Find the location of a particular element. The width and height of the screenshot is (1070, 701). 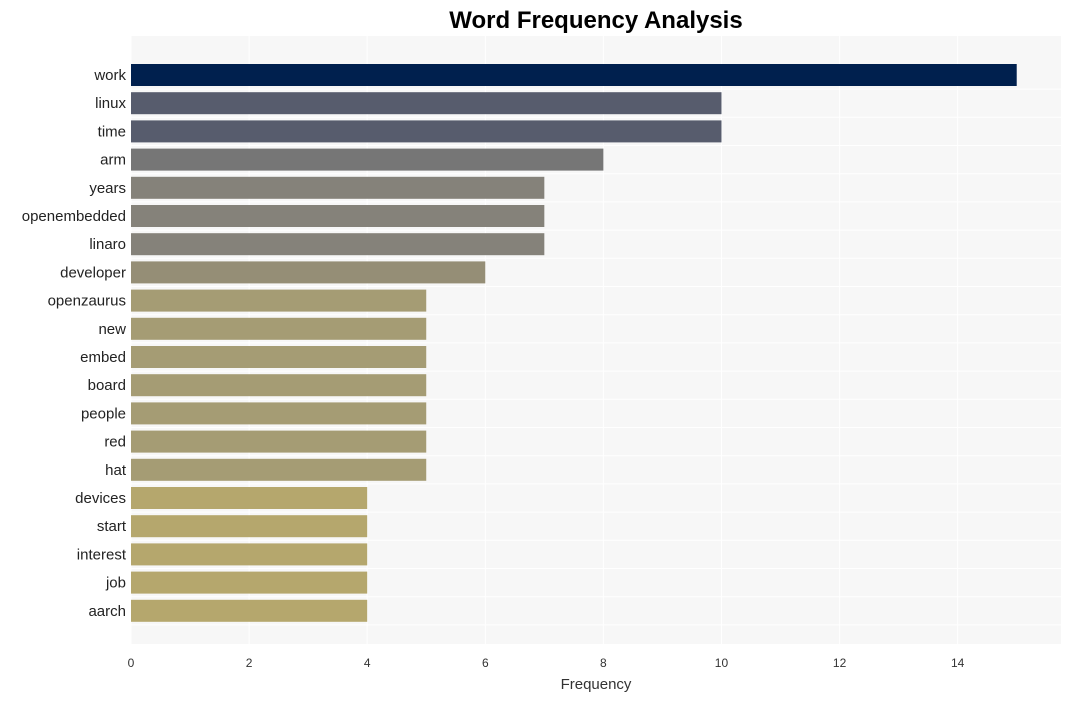

x-tick-label: 2 is located at coordinates (249, 663).